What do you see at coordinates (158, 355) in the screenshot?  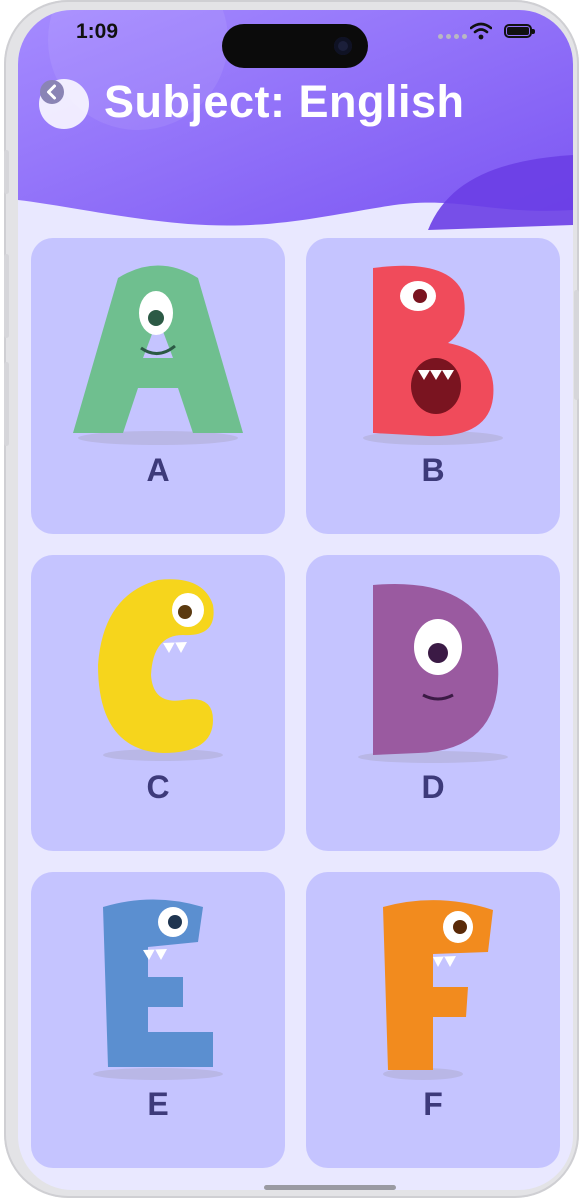 I see `monster-a-icon` at bounding box center [158, 355].